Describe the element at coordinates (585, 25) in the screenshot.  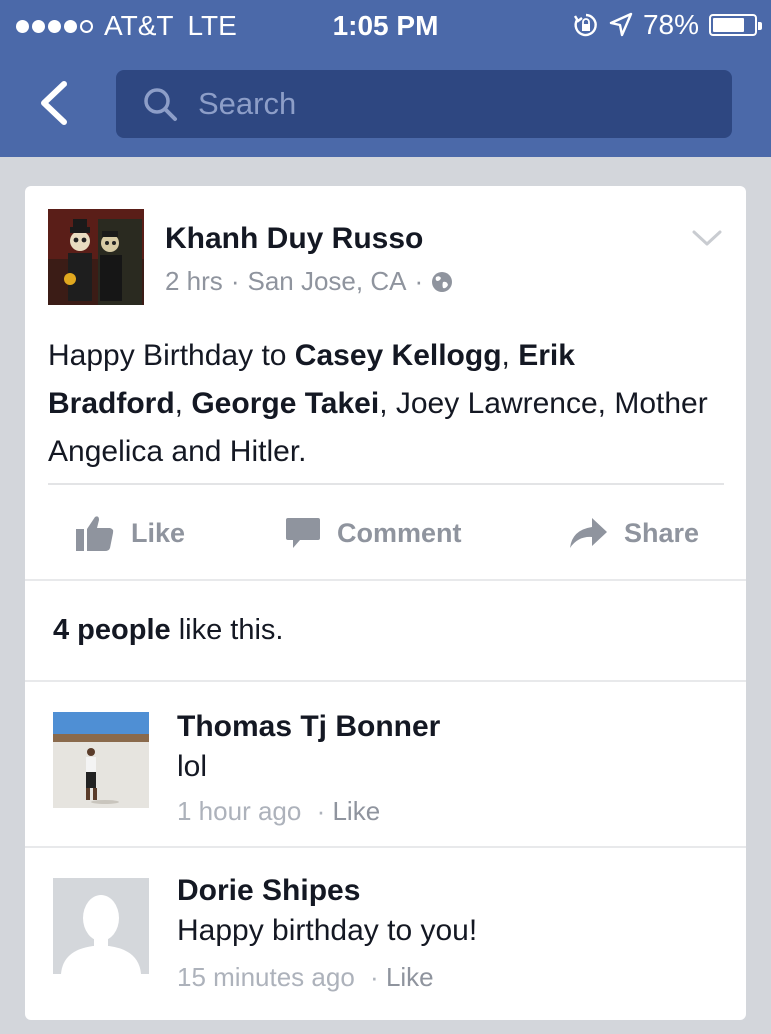
I see `rotation-lock-icon` at that location.